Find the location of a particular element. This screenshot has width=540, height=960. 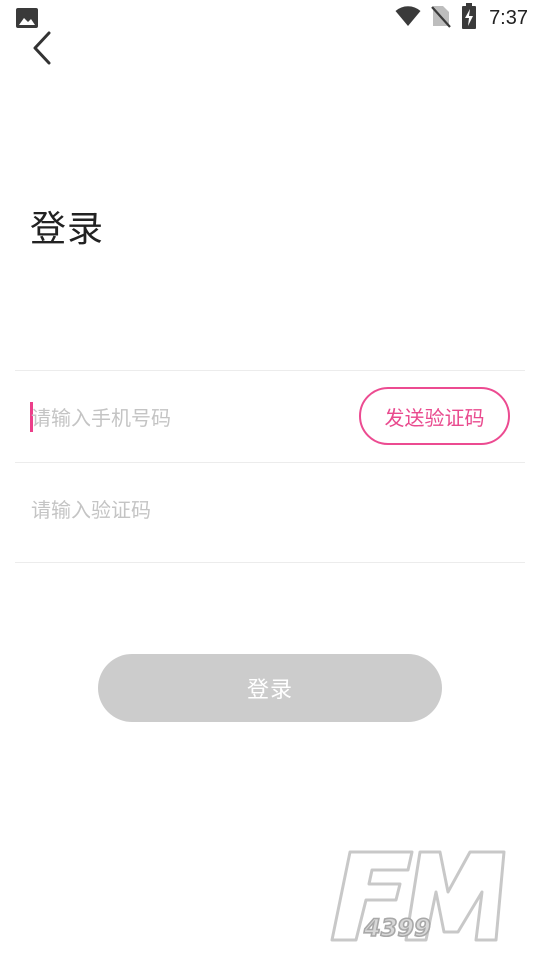

chevron-left-icon is located at coordinates (42, 48).